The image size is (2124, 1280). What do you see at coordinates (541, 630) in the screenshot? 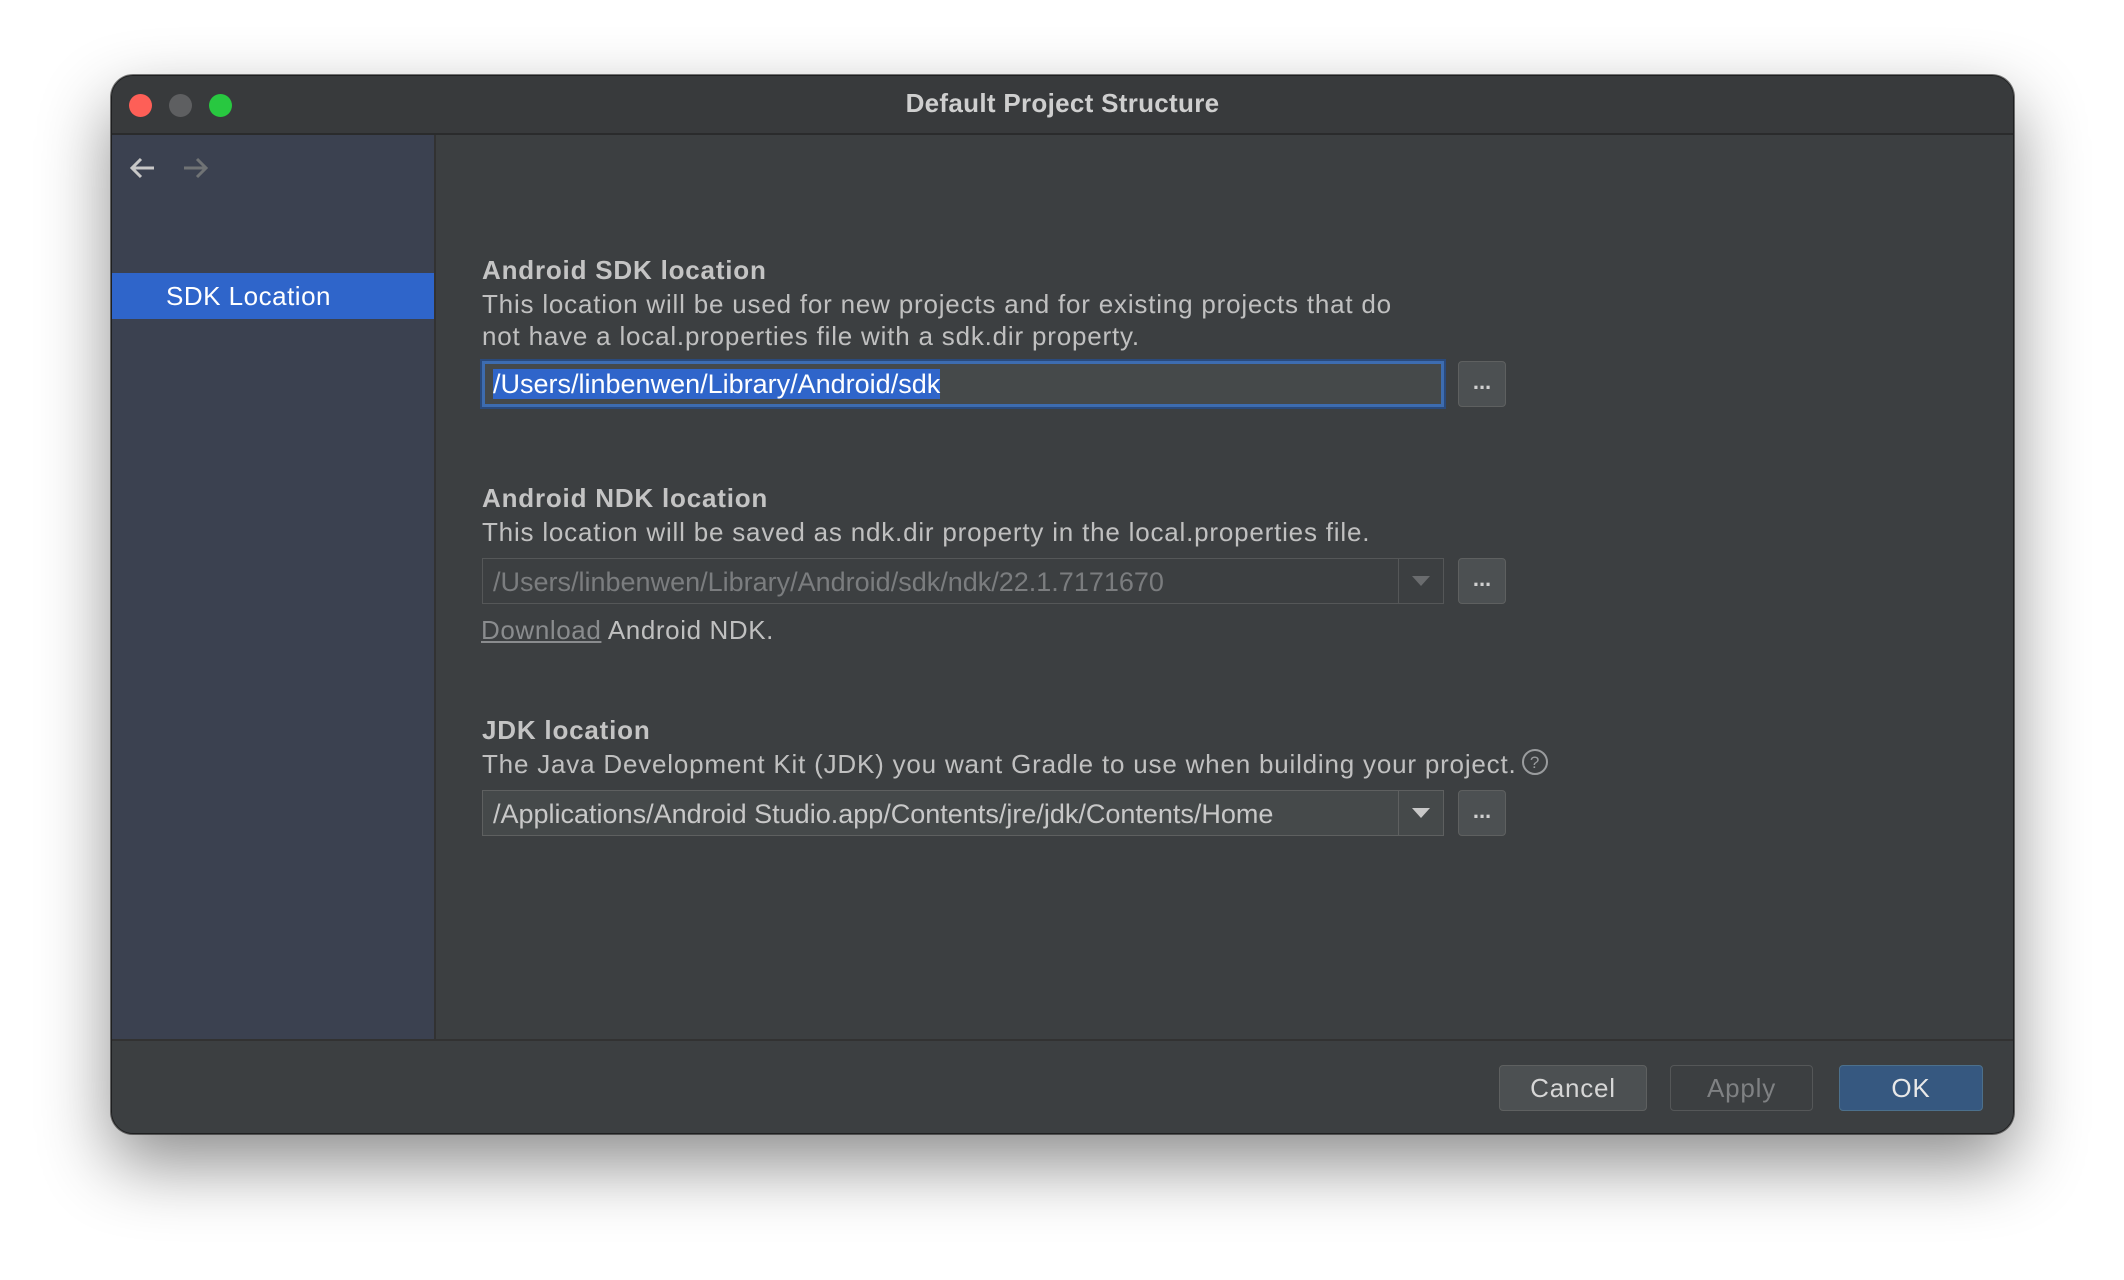
I see `download-ndk-link: Download` at bounding box center [541, 630].